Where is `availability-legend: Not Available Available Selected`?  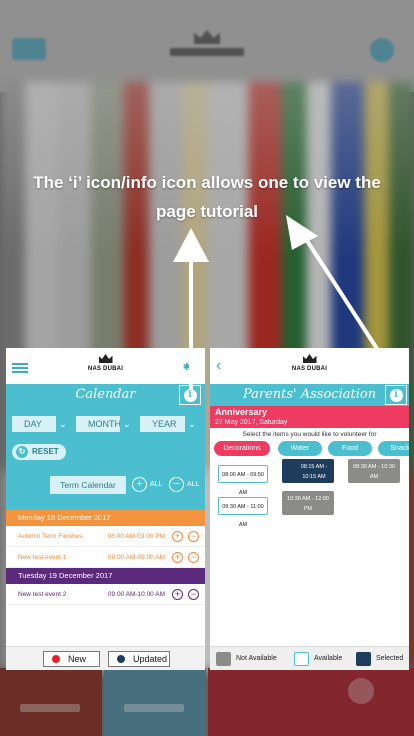
availability-legend: Not Available Available Selected is located at coordinates (309, 658).